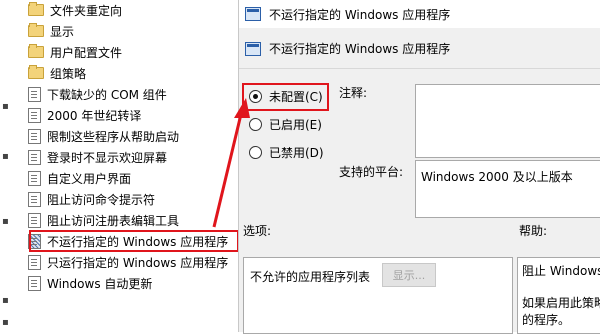  What do you see at coordinates (561, 271) in the screenshot?
I see `help-line: 阻止 Windows` at bounding box center [561, 271].